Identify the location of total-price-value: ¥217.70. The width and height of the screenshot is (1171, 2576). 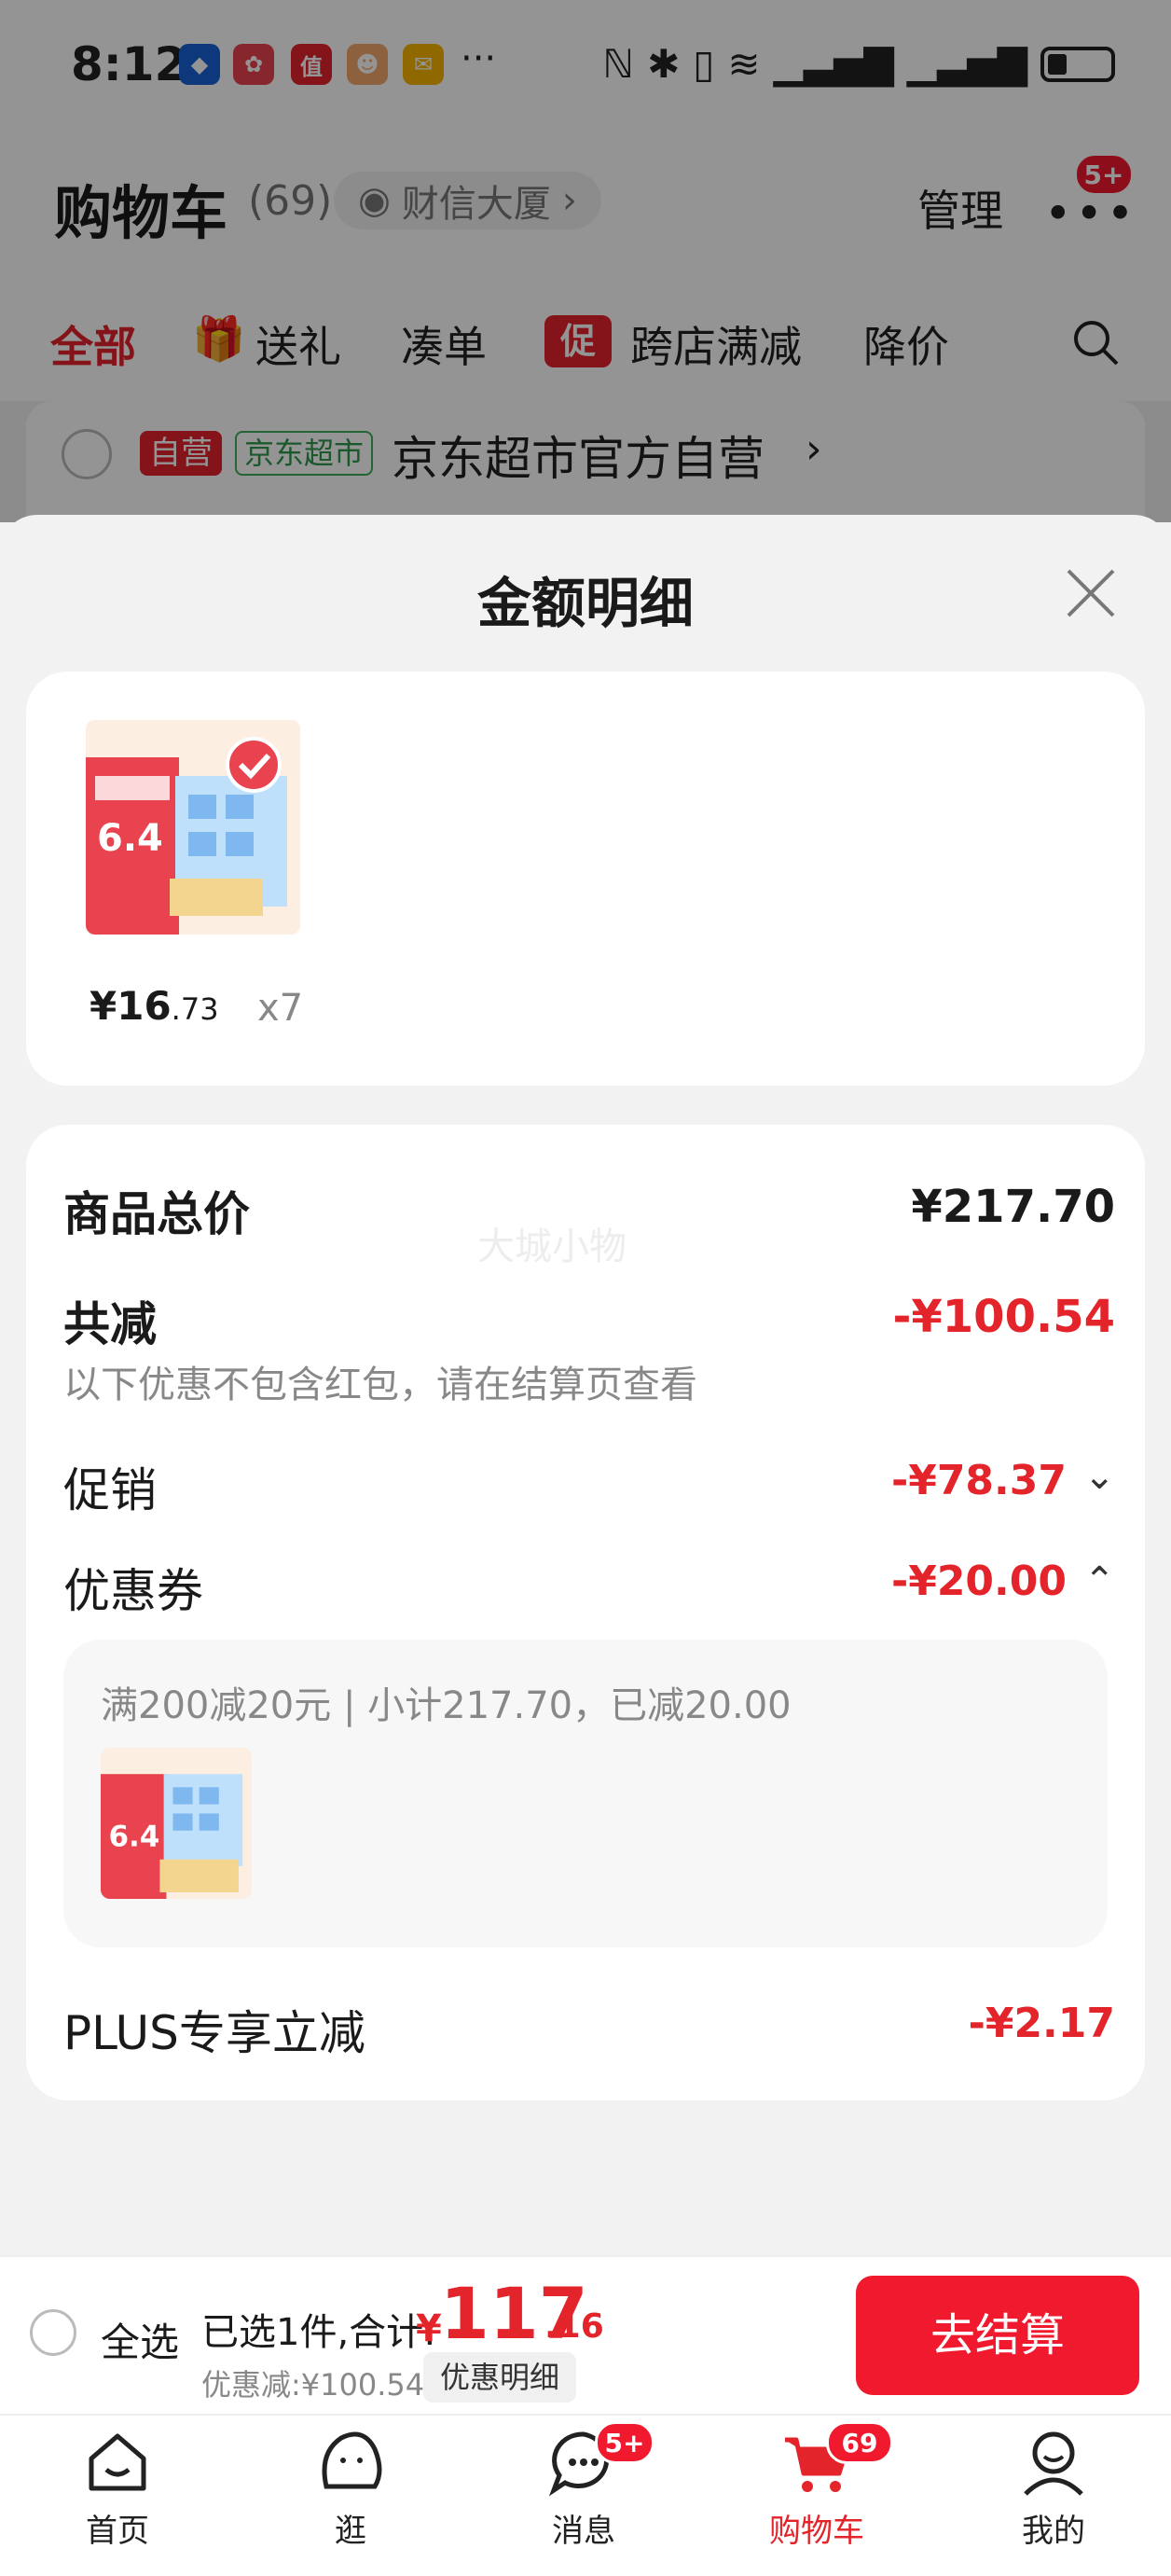
(1013, 1207).